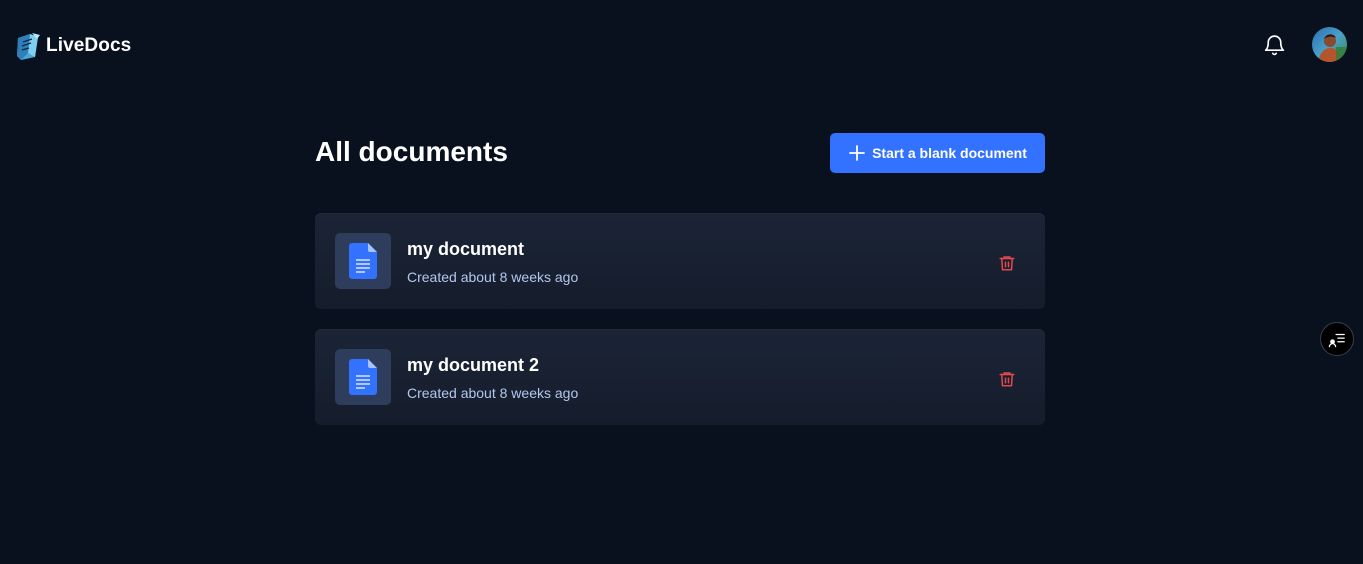 The height and width of the screenshot is (564, 1363). Describe the element at coordinates (411, 151) in the screenshot. I see `page-title: All documents` at that location.